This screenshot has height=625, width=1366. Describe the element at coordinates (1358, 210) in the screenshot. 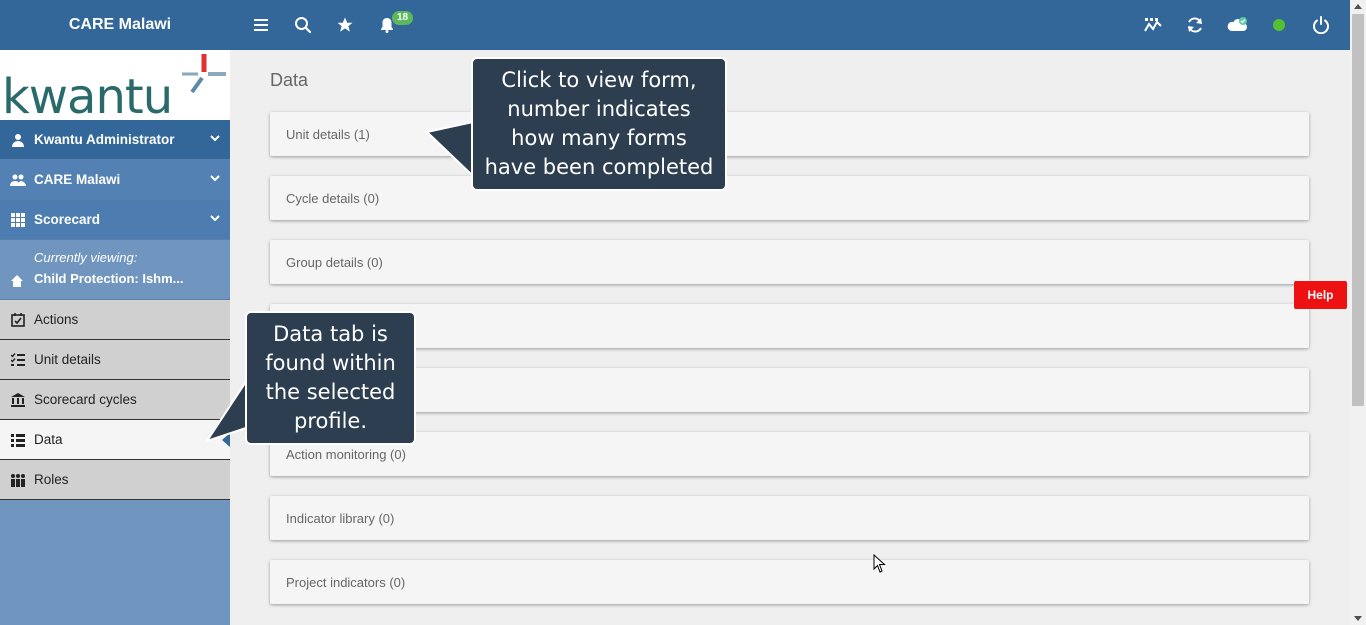

I see `scroll-thumb` at that location.